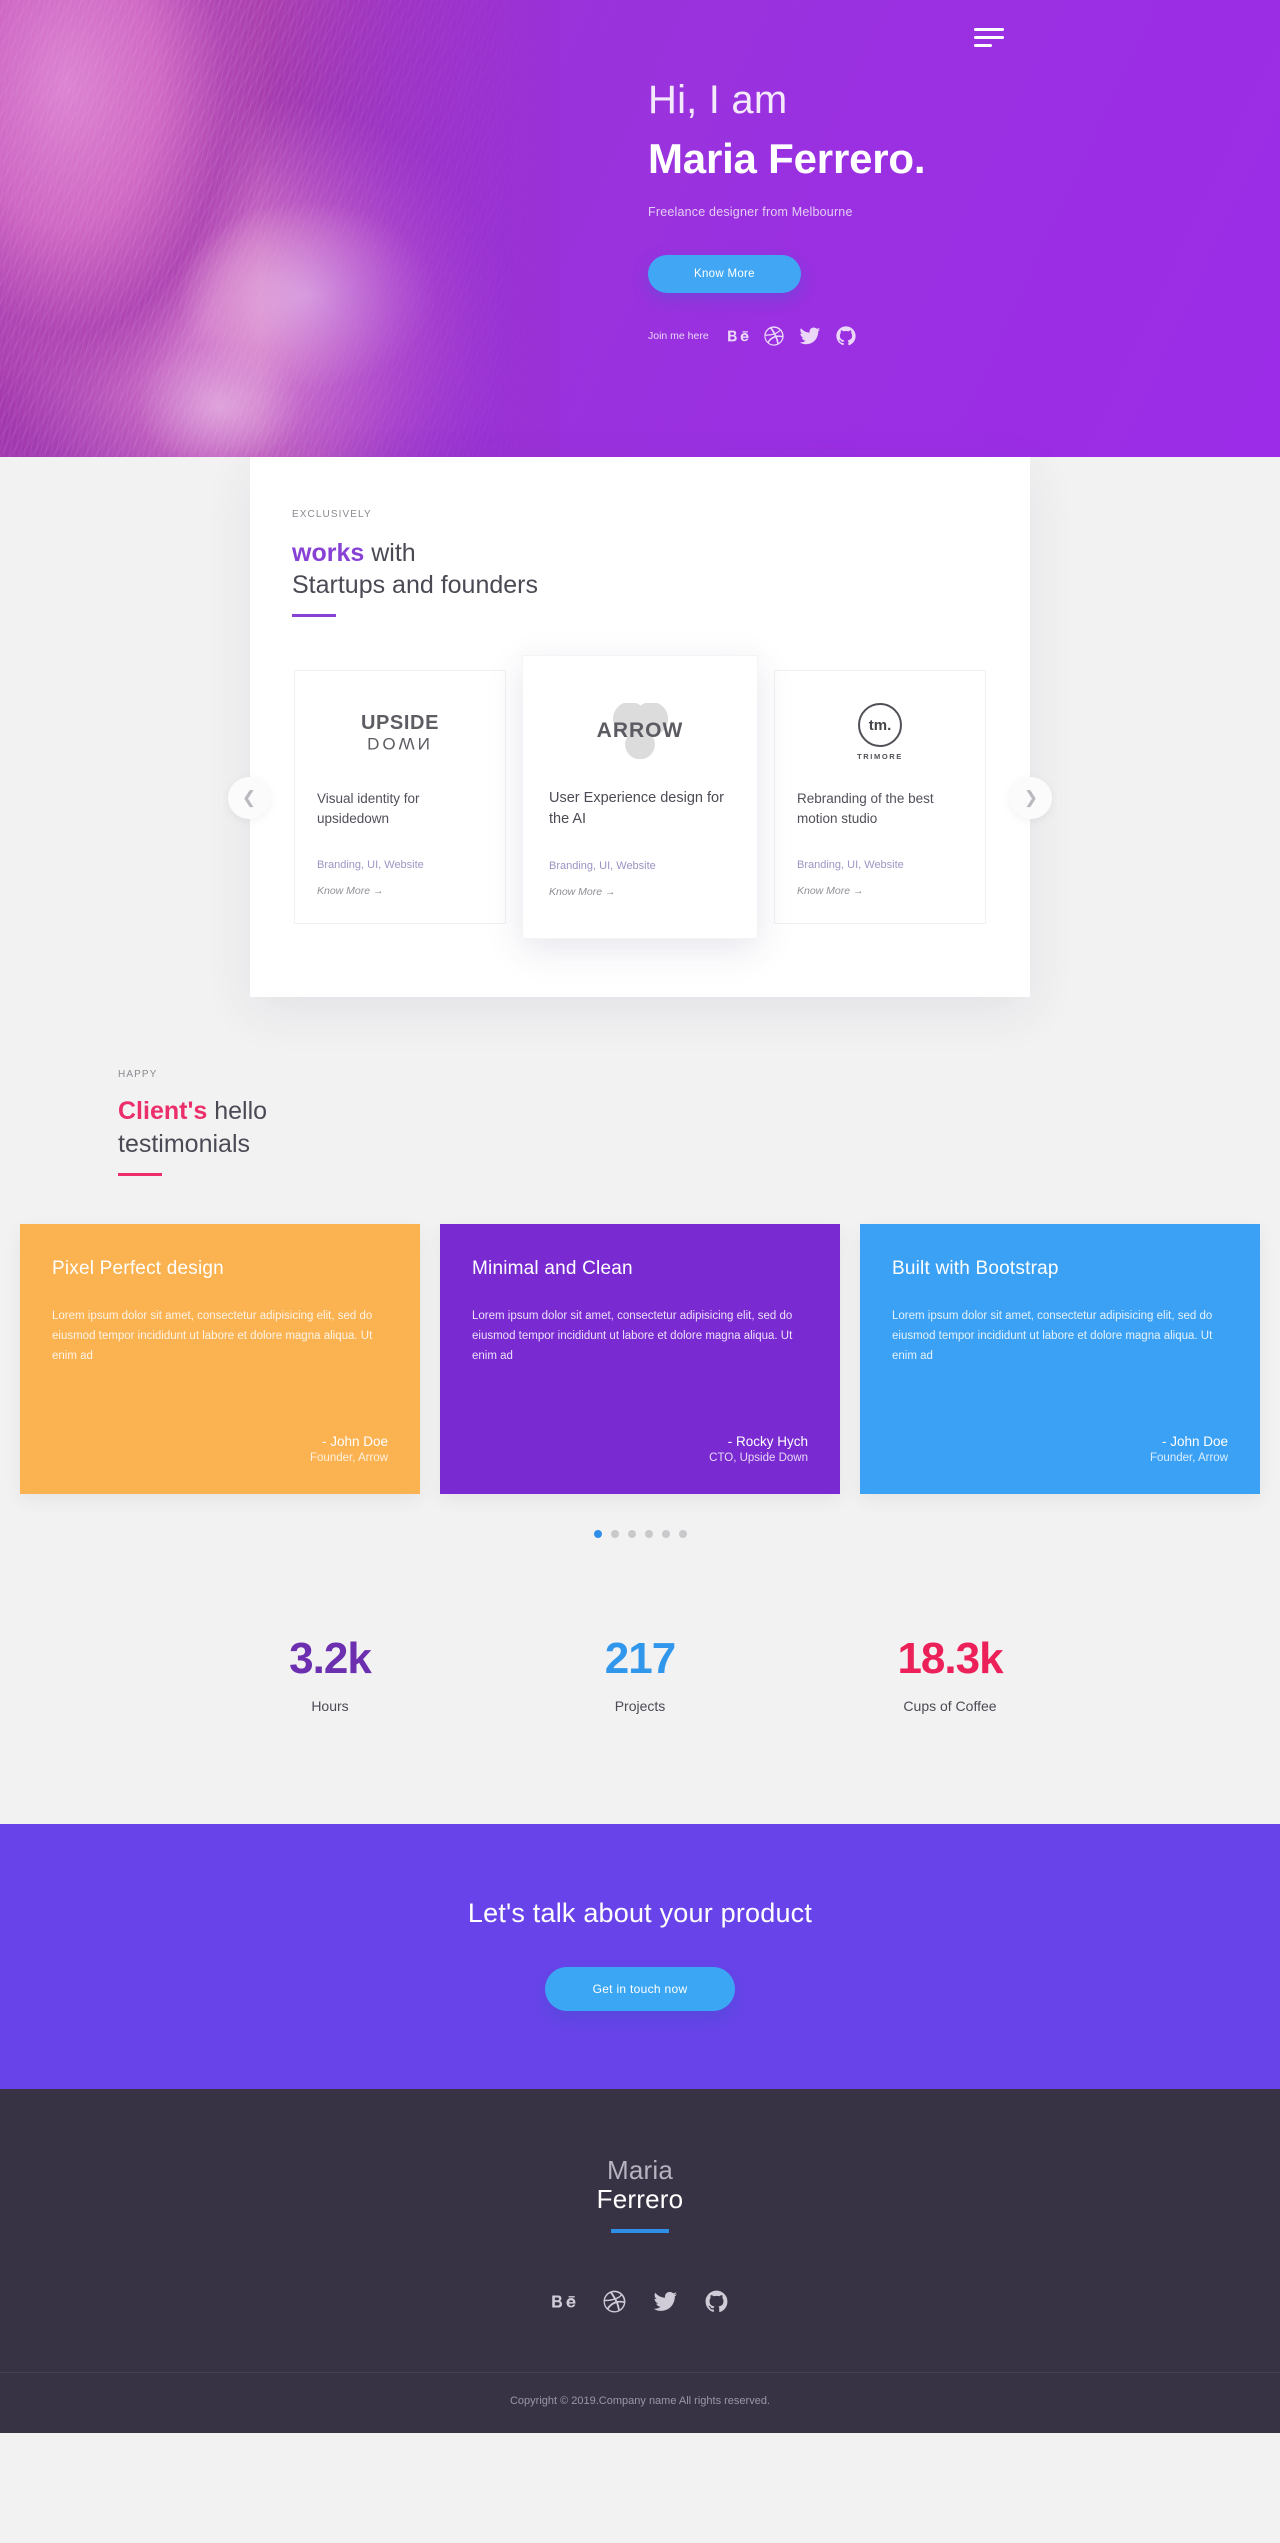  Describe the element at coordinates (400, 722) in the screenshot. I see `logo-text-top: UPSIDE` at that location.